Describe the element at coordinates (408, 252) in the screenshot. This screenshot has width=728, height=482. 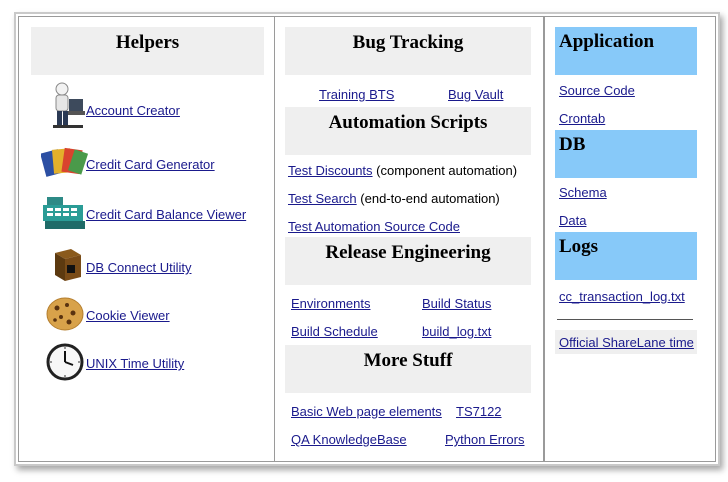
I see `release-engineering-title: Release Engineering` at that location.